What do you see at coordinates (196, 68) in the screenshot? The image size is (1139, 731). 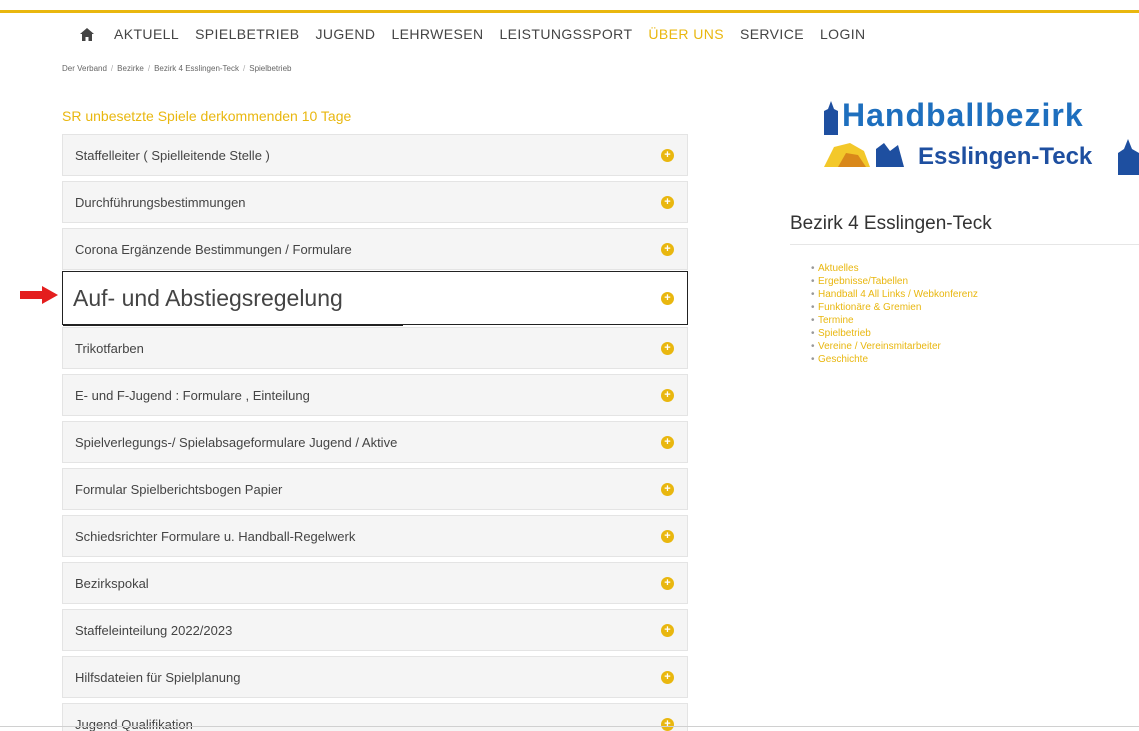 I see `breadcrumb-item: Bezirk 4 Esslingen-Teck` at bounding box center [196, 68].